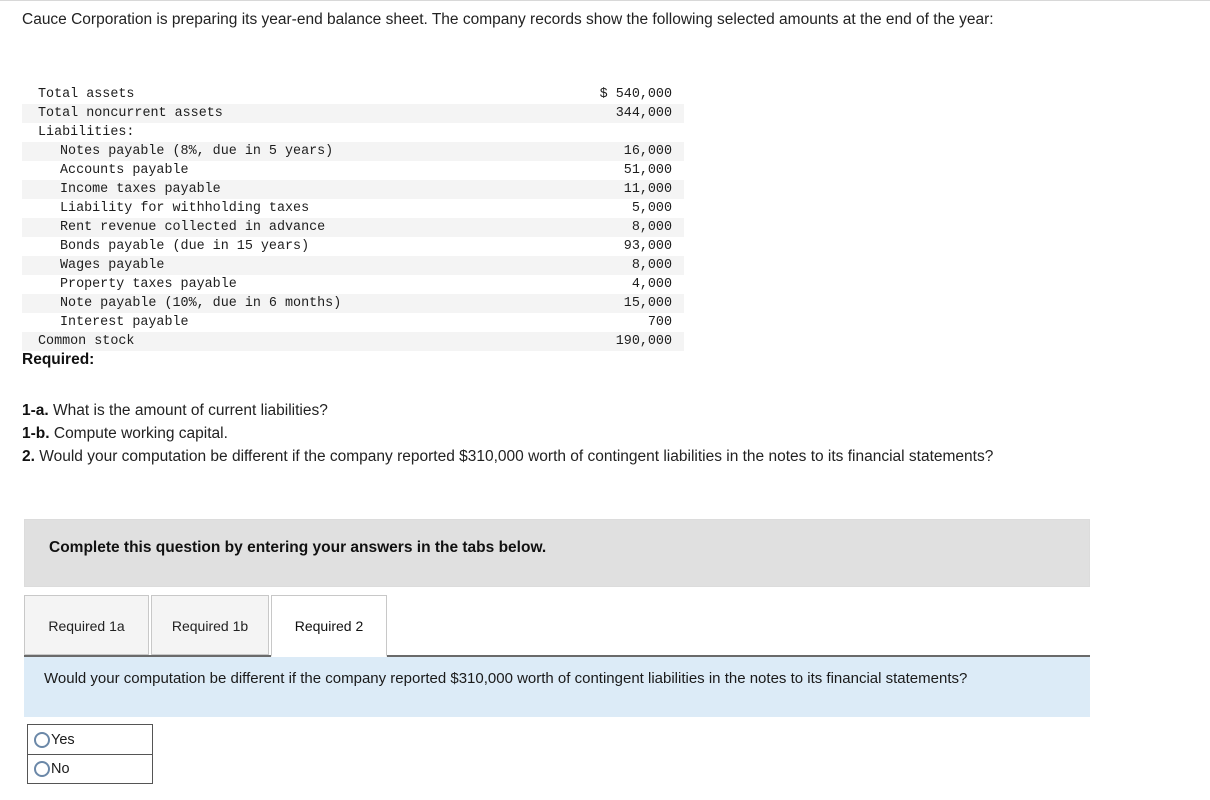  What do you see at coordinates (197, 151) in the screenshot?
I see `row-label: Notes payable (8%, due in 5 years)` at bounding box center [197, 151].